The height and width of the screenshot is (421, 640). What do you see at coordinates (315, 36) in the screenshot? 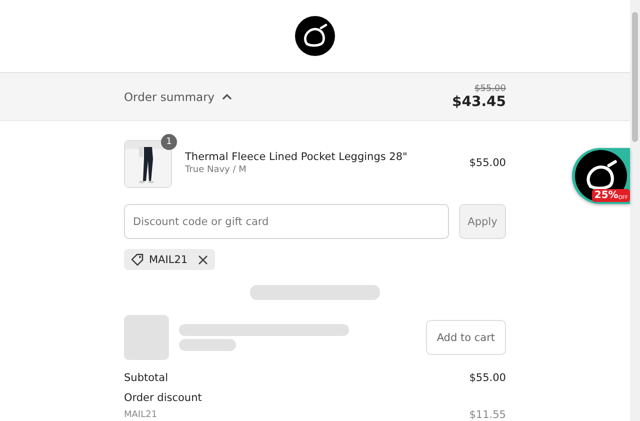
I see `logo-icon` at bounding box center [315, 36].